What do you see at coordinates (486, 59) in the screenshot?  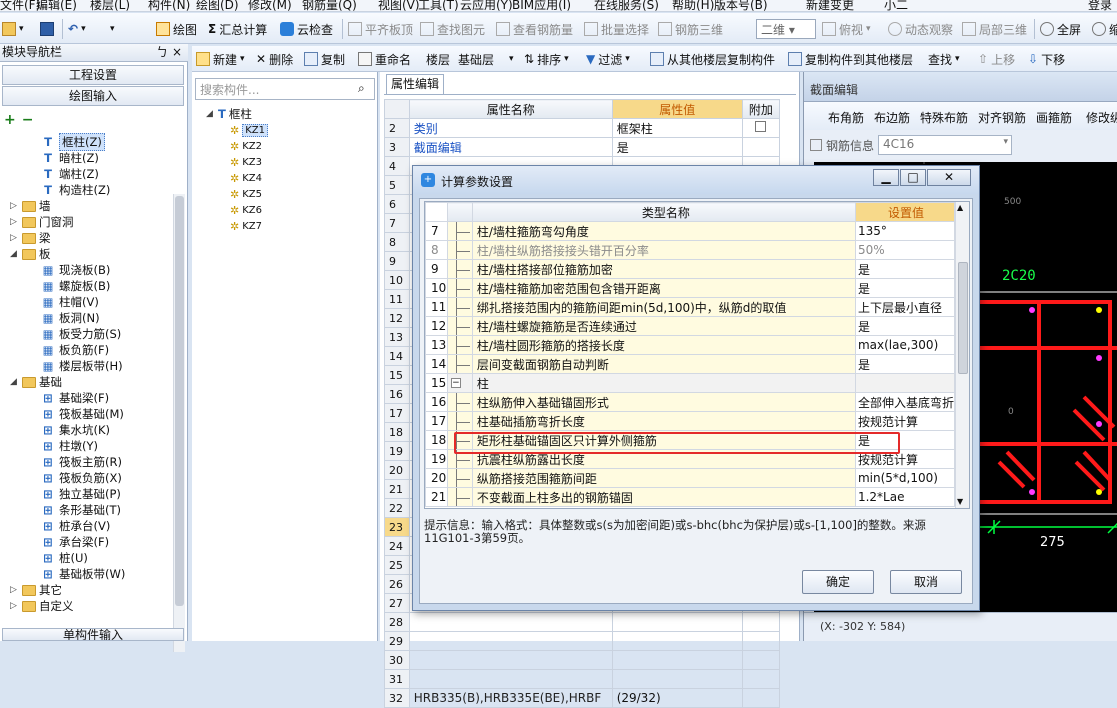 I see `floor-select: 基础层 ▾` at bounding box center [486, 59].